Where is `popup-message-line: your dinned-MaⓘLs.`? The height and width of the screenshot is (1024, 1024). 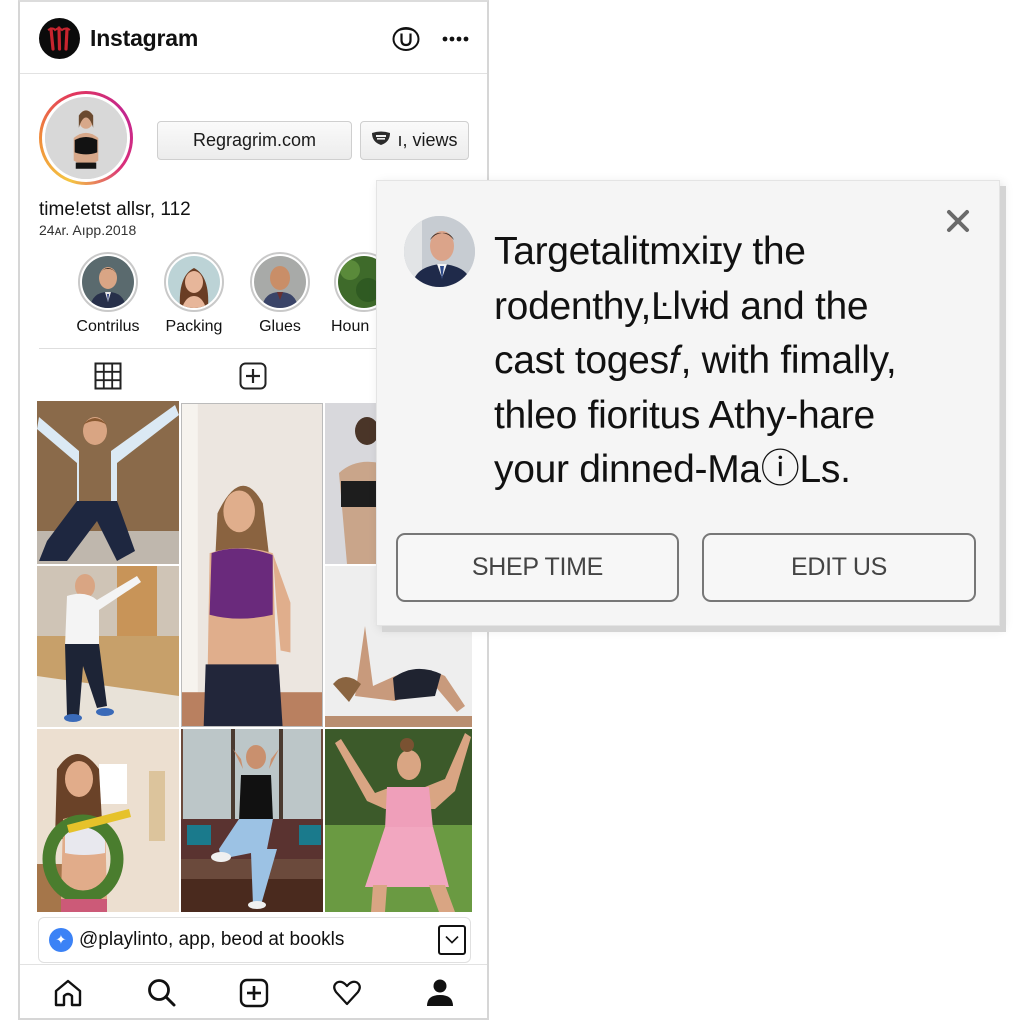
popup-message-line: your dinned-MaⓘLs. is located at coordinates (672, 469).